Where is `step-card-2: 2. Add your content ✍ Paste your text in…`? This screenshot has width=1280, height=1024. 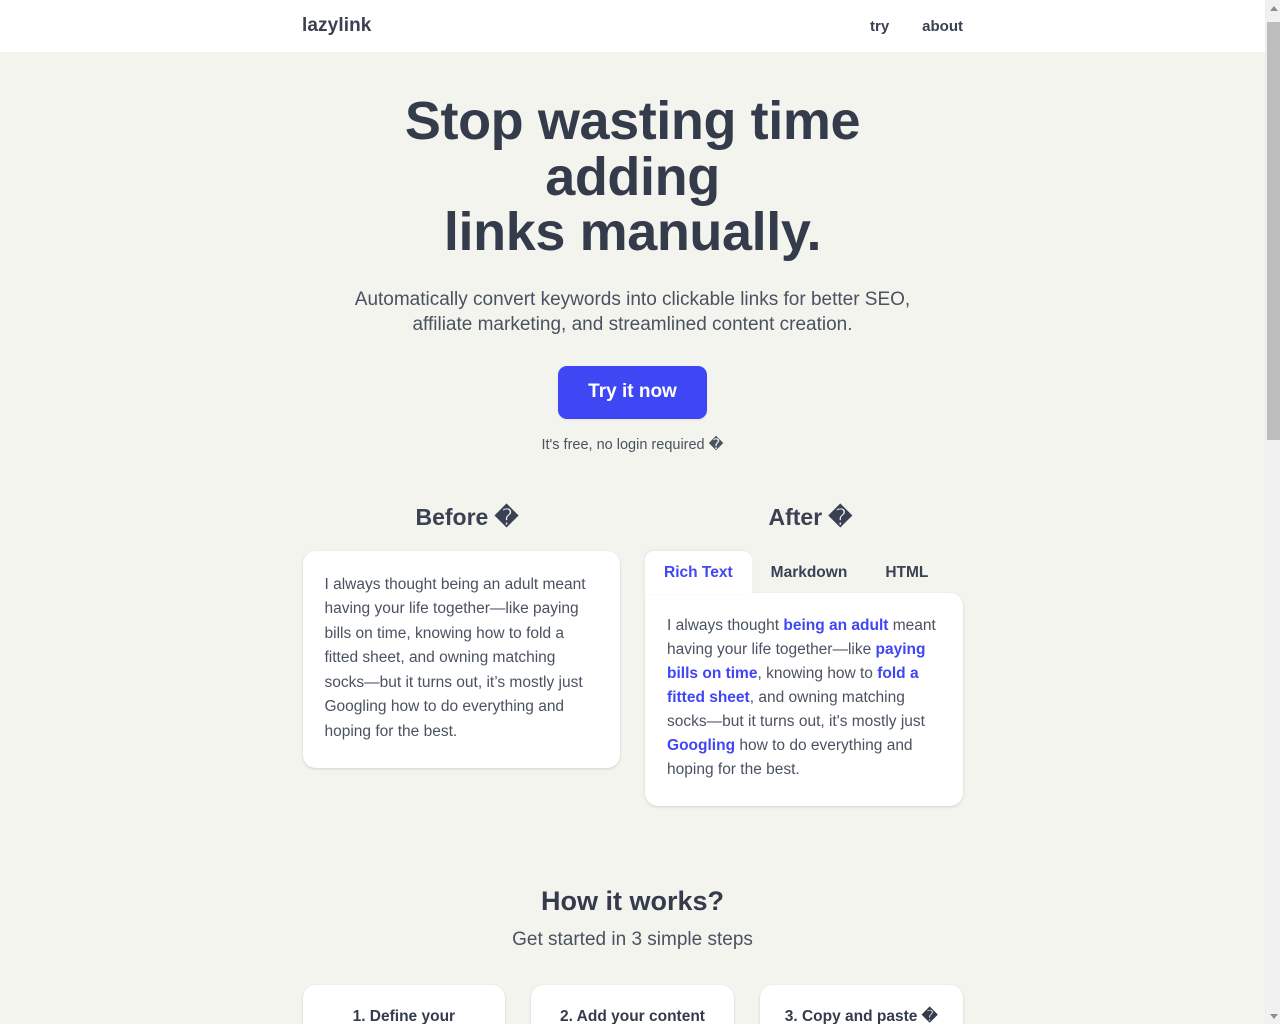 step-card-2: 2. Add your content ✍ Paste your text in… is located at coordinates (632, 1004).